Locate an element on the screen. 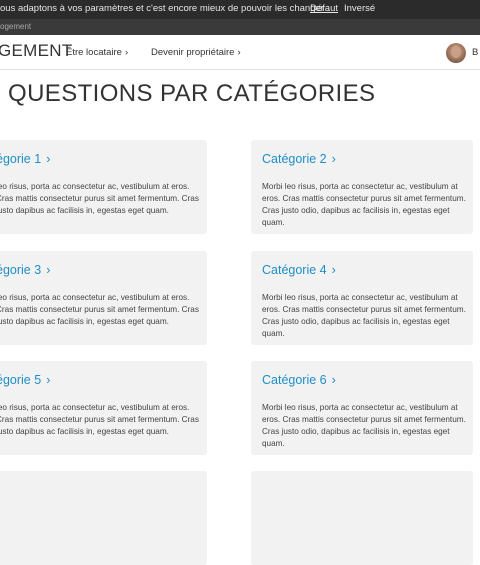  user-avatar is located at coordinates (456, 53).